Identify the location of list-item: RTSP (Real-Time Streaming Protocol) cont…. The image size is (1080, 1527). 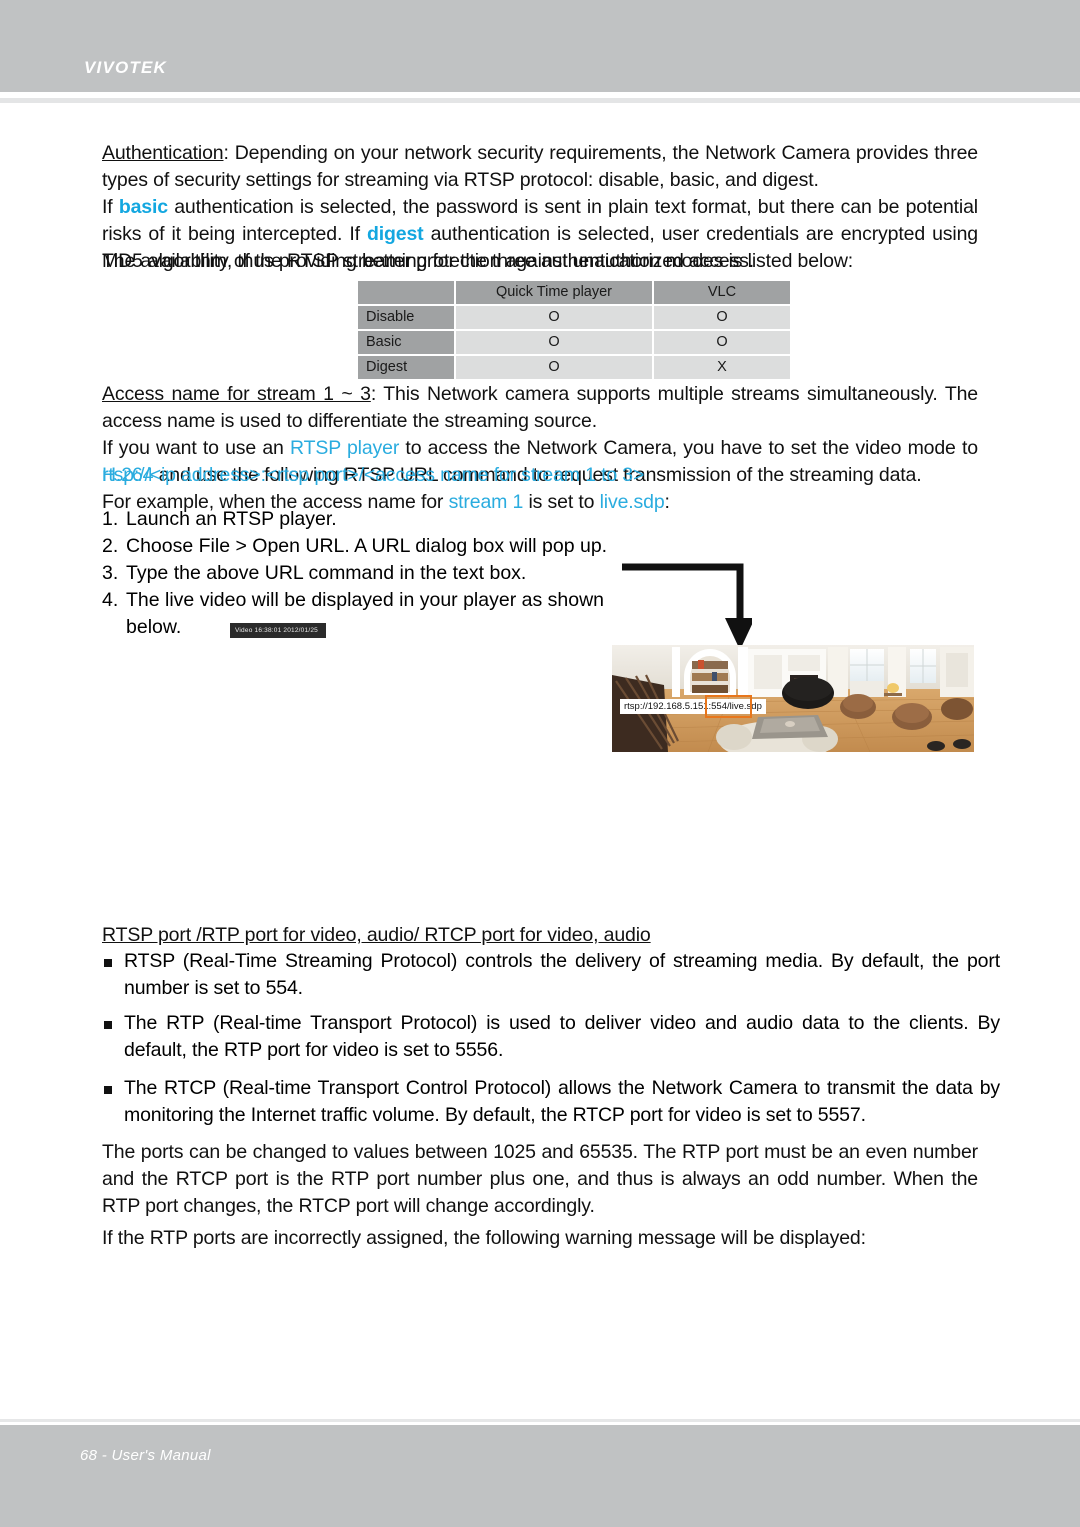
(551, 975).